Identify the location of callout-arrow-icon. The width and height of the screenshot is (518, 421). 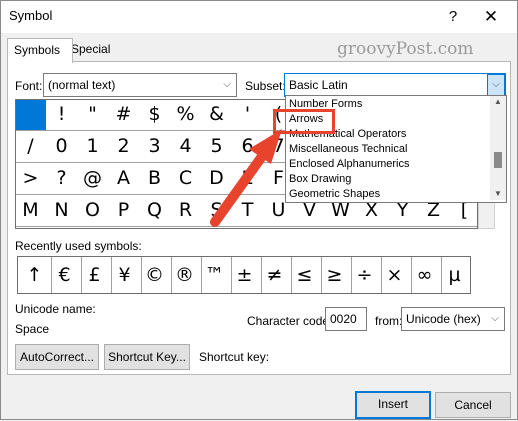
(246, 178).